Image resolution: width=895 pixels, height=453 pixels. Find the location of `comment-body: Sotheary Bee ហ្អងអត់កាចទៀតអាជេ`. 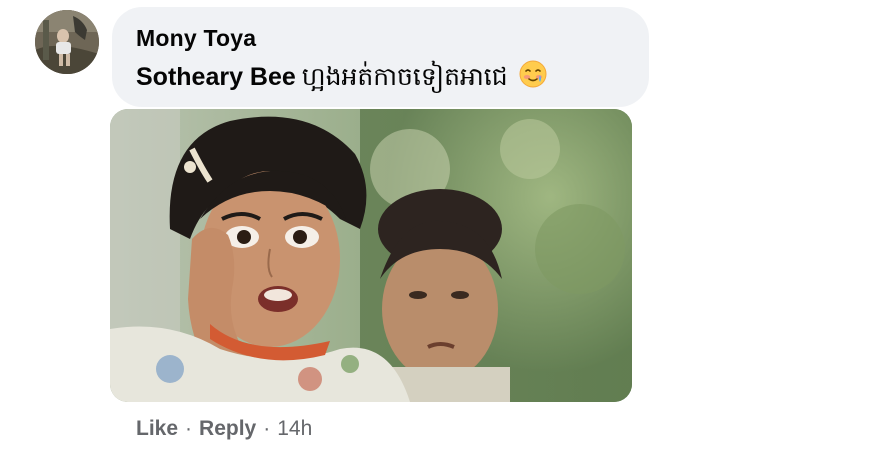

comment-body: Sotheary Bee ហ្អងអត់កាចទៀតអាជេ is located at coordinates (380, 76).